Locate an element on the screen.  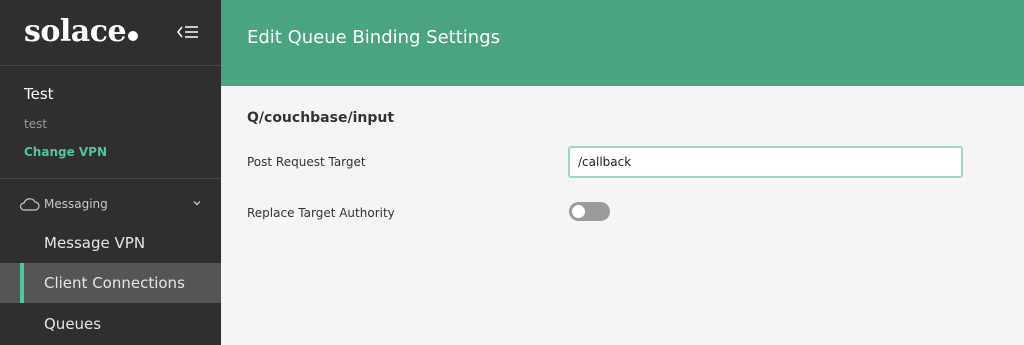
vpn-name: Test is located at coordinates (39, 94).